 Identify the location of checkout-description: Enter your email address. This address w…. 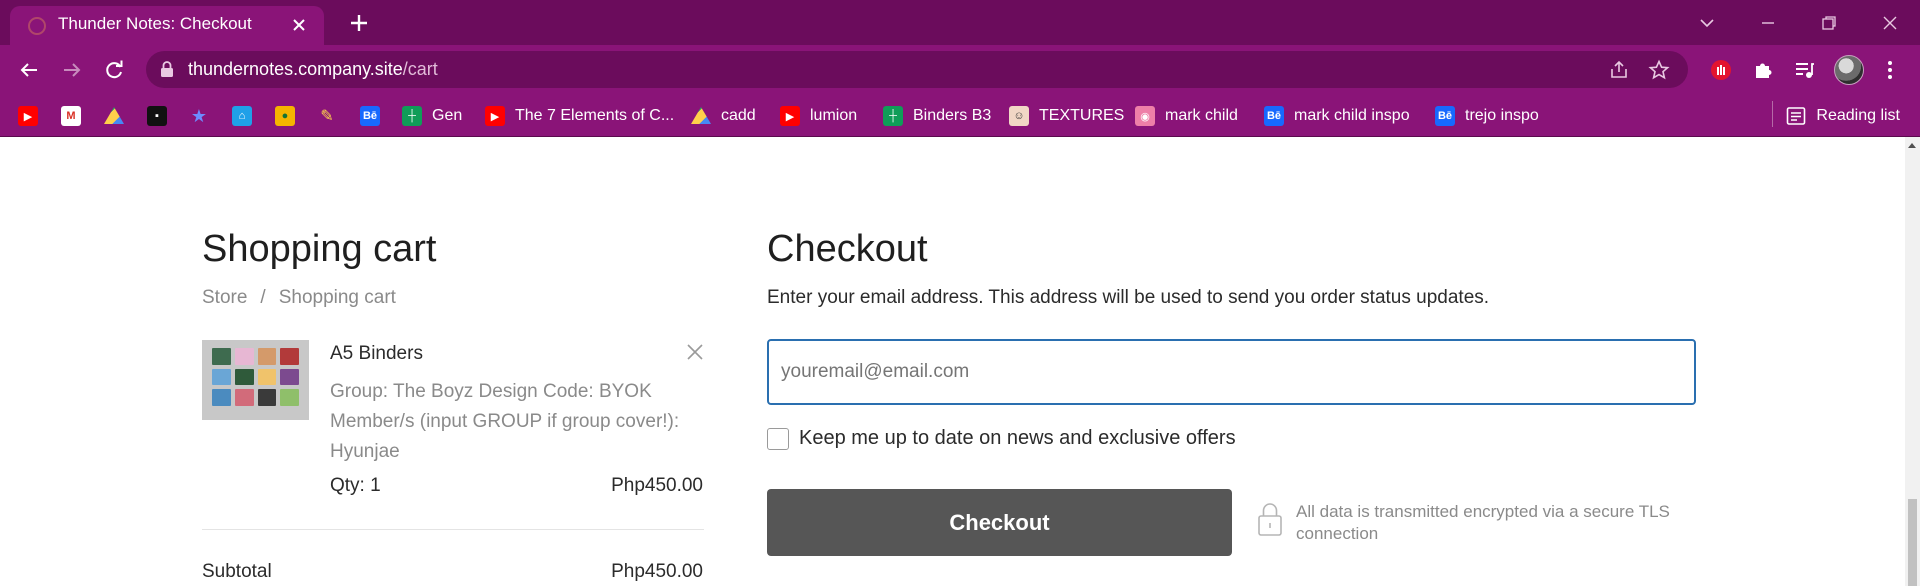
(1128, 297).